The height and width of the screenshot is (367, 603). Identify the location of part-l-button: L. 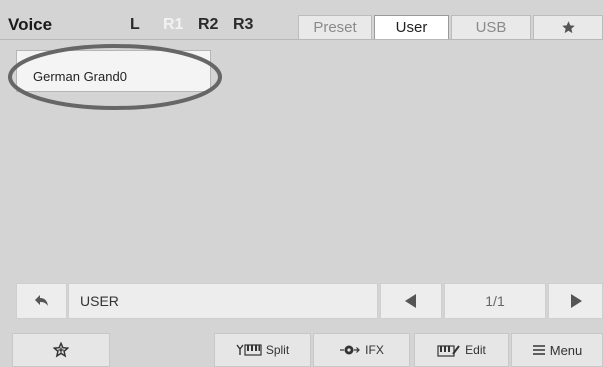
(135, 25).